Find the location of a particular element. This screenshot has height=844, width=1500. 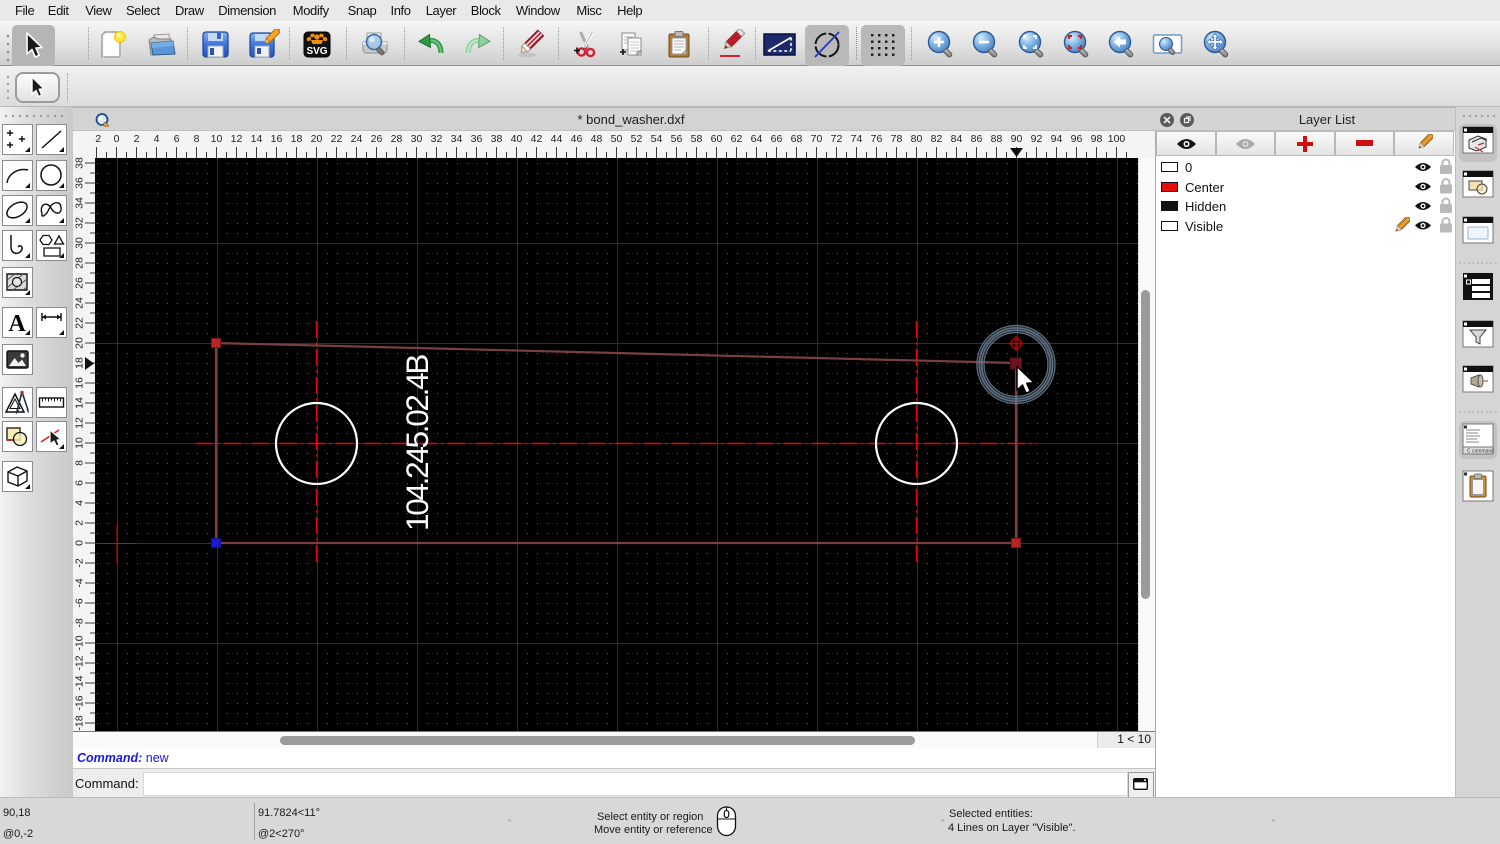

svg-text: 66 is located at coordinates (777, 139).